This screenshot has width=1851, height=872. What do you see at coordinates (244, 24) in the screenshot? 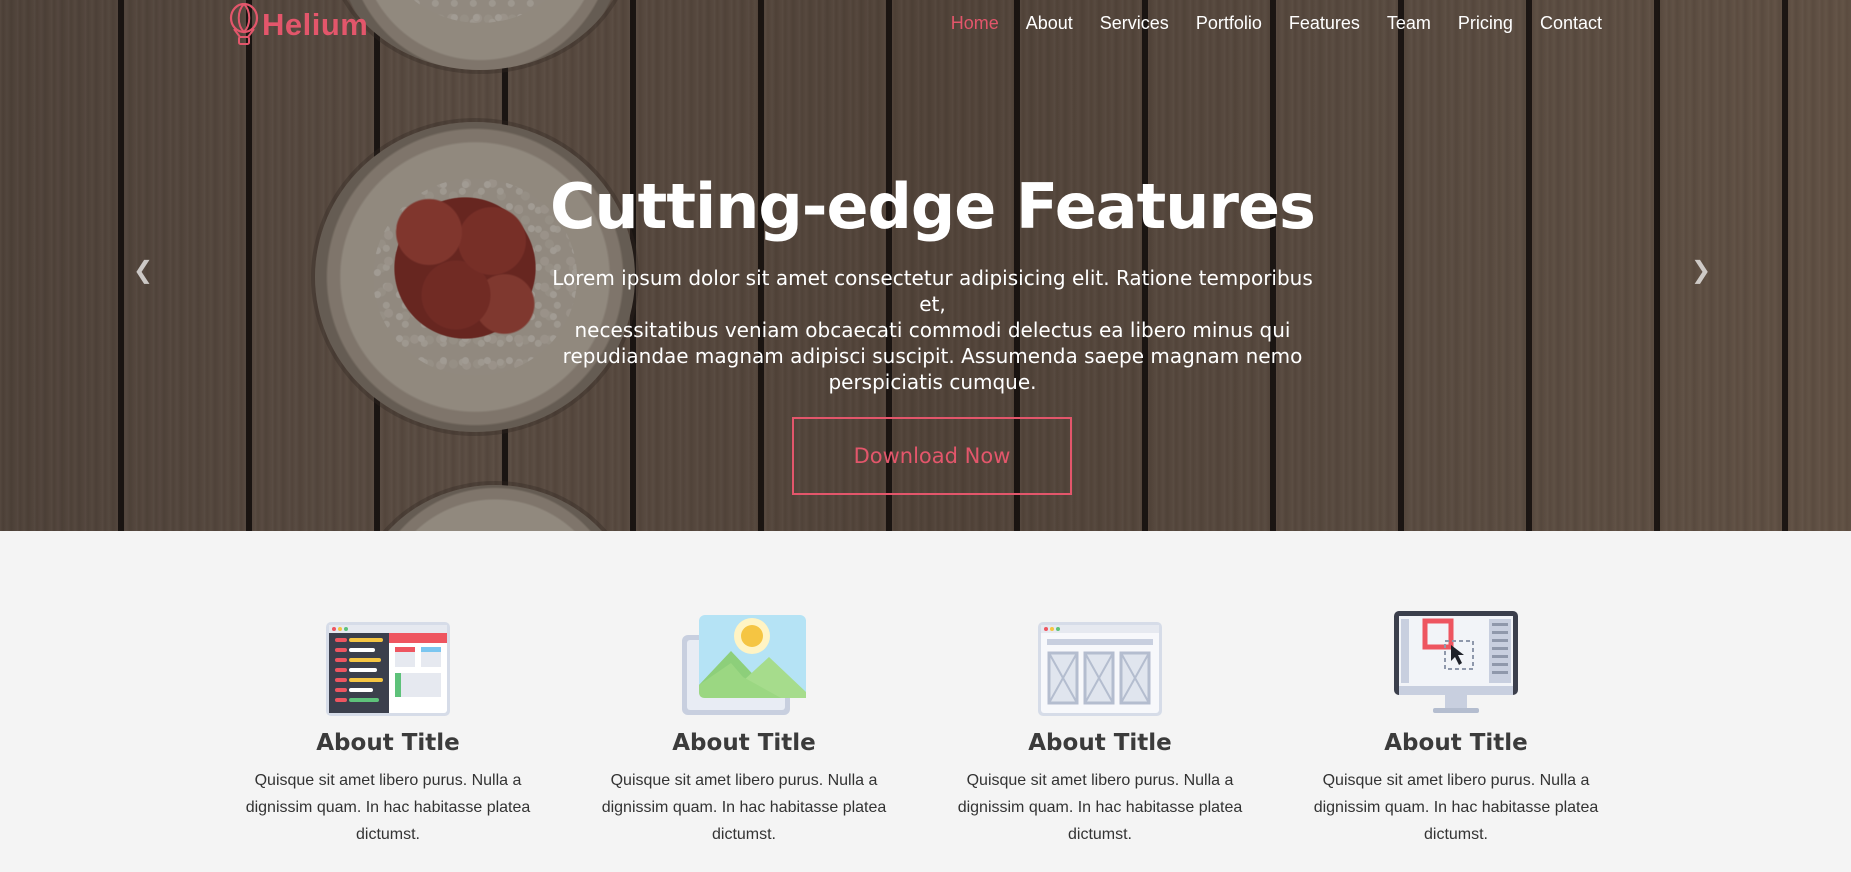
I see `hot-air-balloon-icon` at bounding box center [244, 24].